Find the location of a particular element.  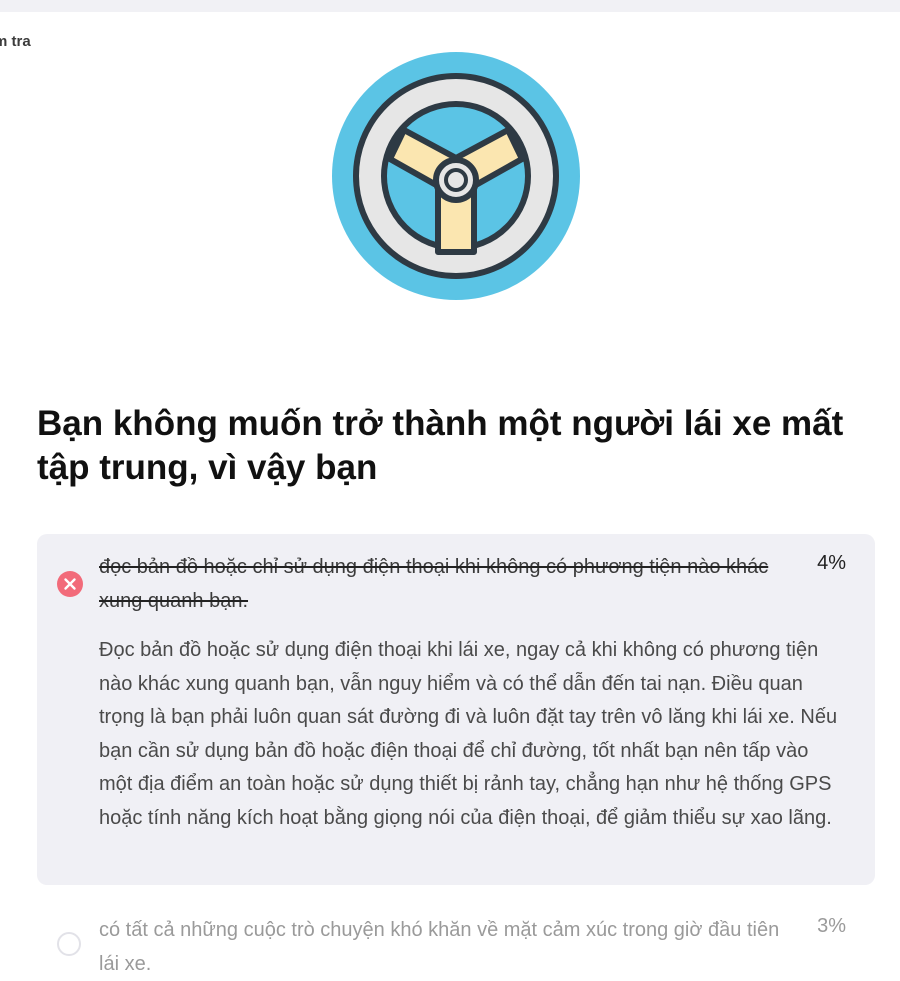

steering-wheel-icon is located at coordinates (456, 176).